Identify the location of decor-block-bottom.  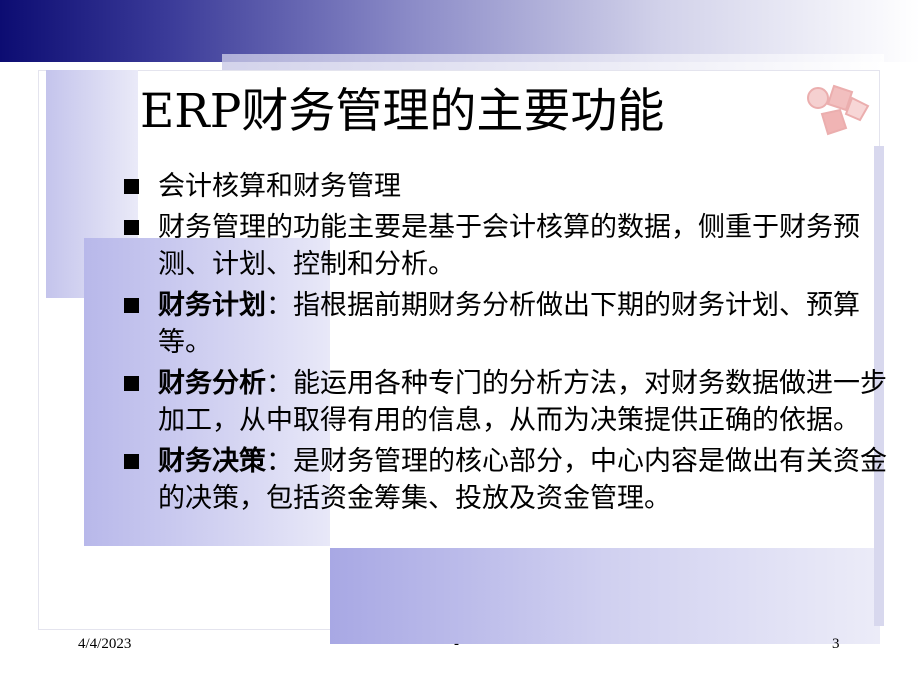
(605, 596).